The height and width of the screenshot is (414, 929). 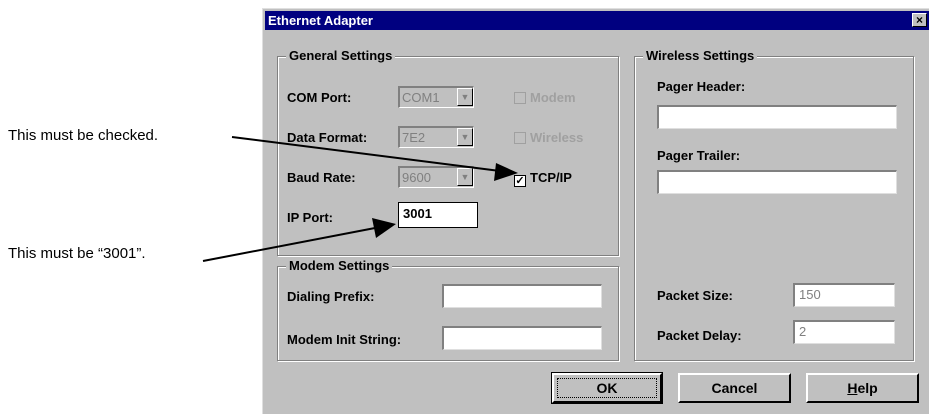 I want to click on arrow-to-tcpip, so click(x=366, y=154).